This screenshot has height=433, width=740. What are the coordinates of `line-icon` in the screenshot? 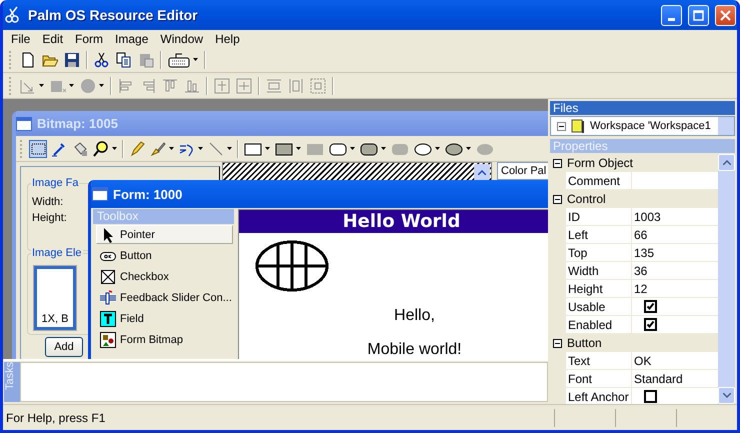 It's located at (216, 148).